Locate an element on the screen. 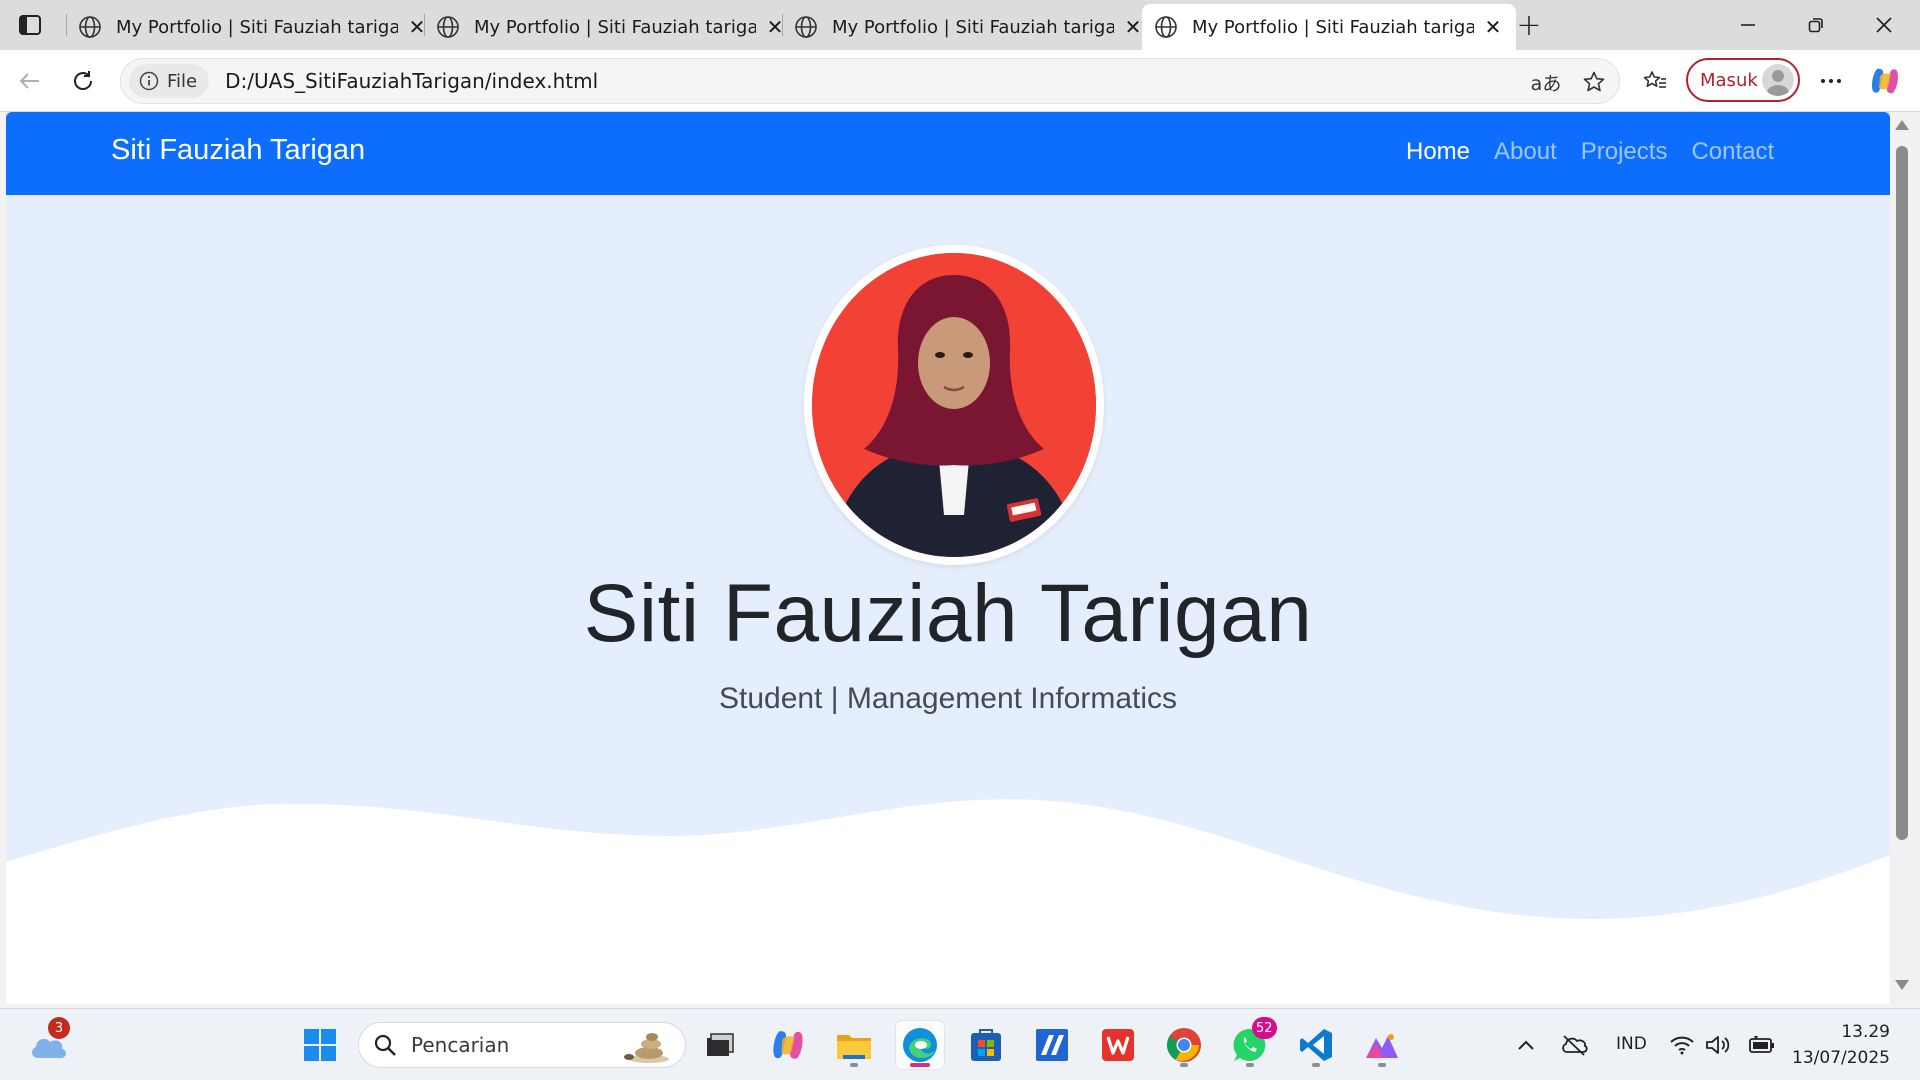 This screenshot has width=1920, height=1080. more-menu-button is located at coordinates (1831, 81).